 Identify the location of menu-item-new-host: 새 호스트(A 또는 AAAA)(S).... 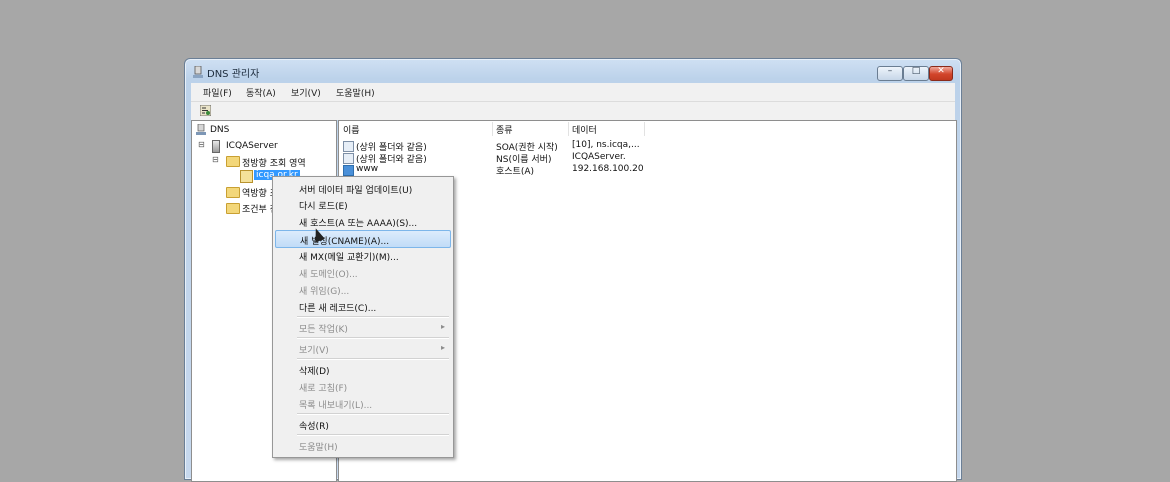
(363, 221).